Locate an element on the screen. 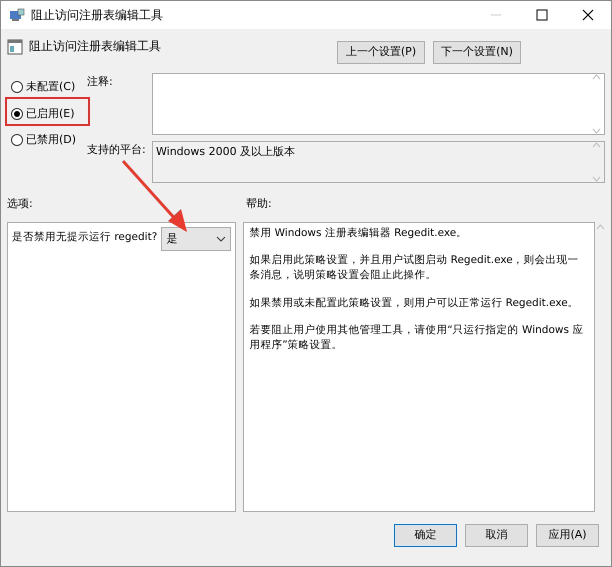 The width and height of the screenshot is (612, 567). window-title: 阻止访问注册表编辑工具 is located at coordinates (97, 15).